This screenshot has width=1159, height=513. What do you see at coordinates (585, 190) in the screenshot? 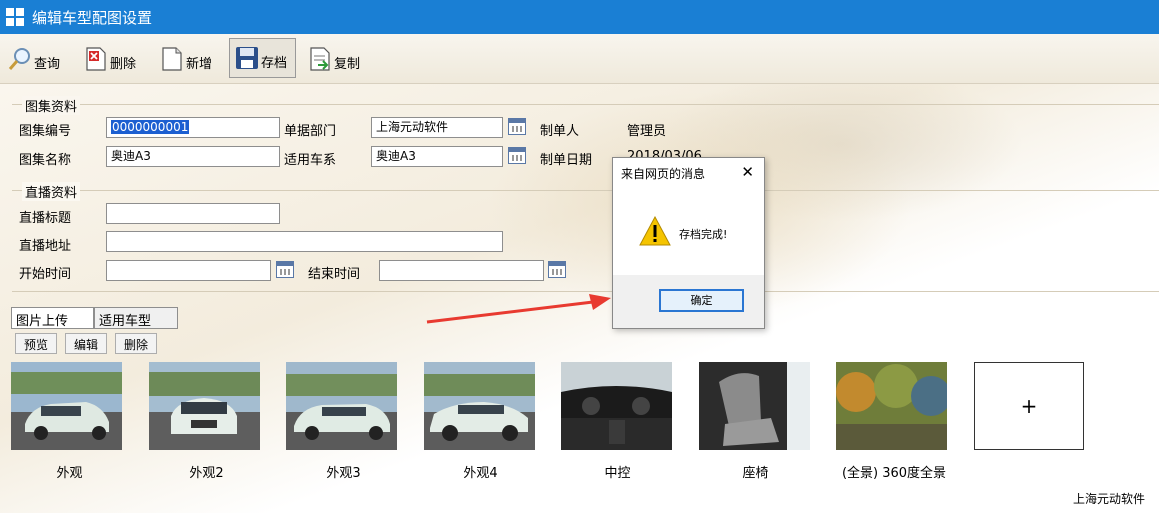
I see `live-section-border` at bounding box center [585, 190].